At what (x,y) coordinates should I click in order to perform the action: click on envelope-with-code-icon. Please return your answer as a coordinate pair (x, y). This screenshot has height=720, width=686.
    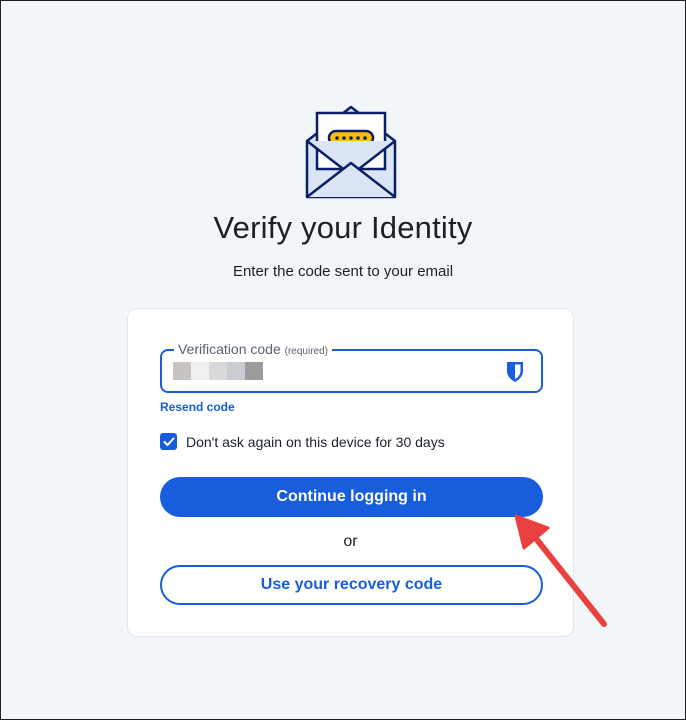
    Looking at the image, I should click on (351, 152).